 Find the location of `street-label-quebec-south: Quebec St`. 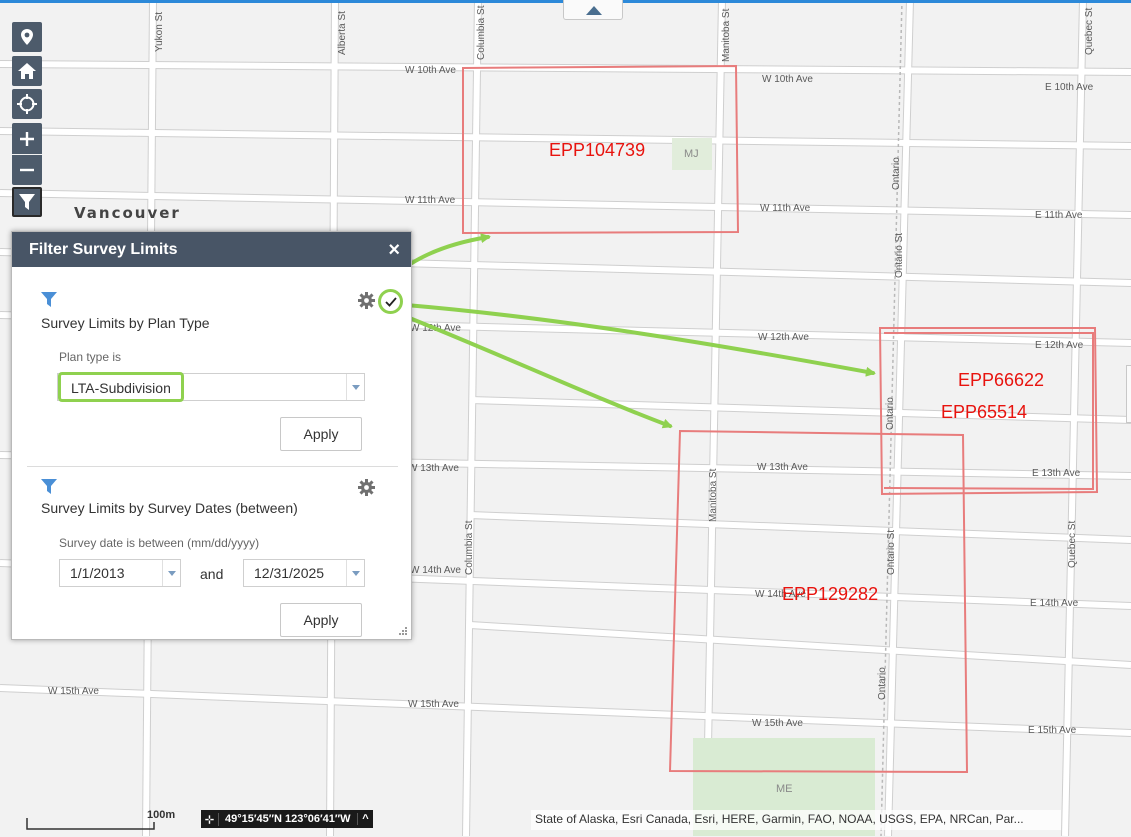

street-label-quebec-south: Quebec St is located at coordinates (1072, 544).